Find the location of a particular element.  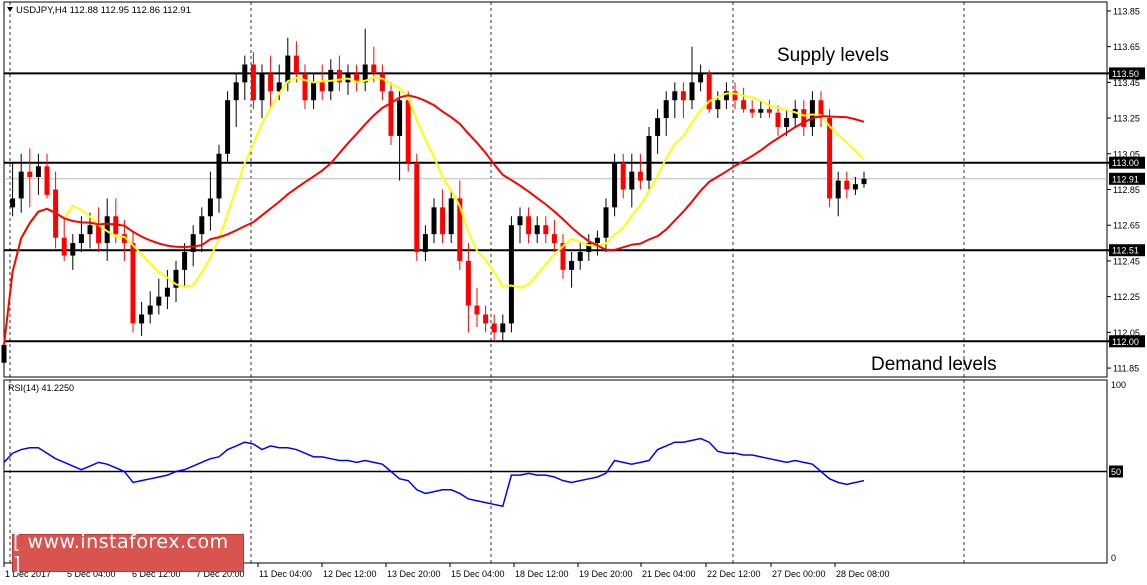

demand-levels-label: Demand levels is located at coordinates (934, 364).